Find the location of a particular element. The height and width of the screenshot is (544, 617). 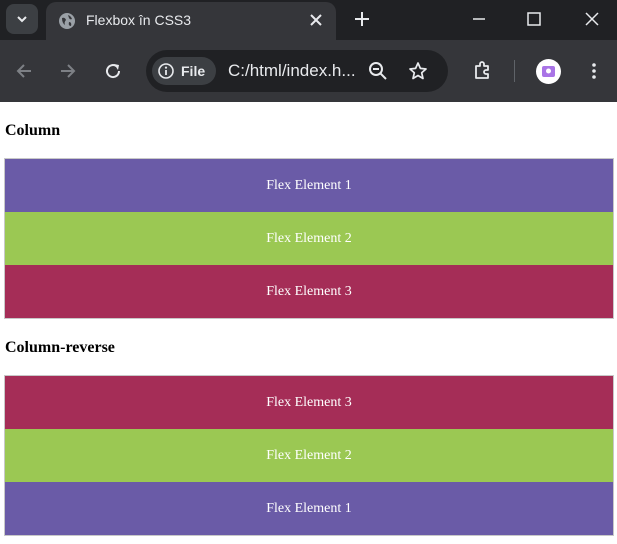

tab-title: Flexbox în CSS3 is located at coordinates (139, 20).